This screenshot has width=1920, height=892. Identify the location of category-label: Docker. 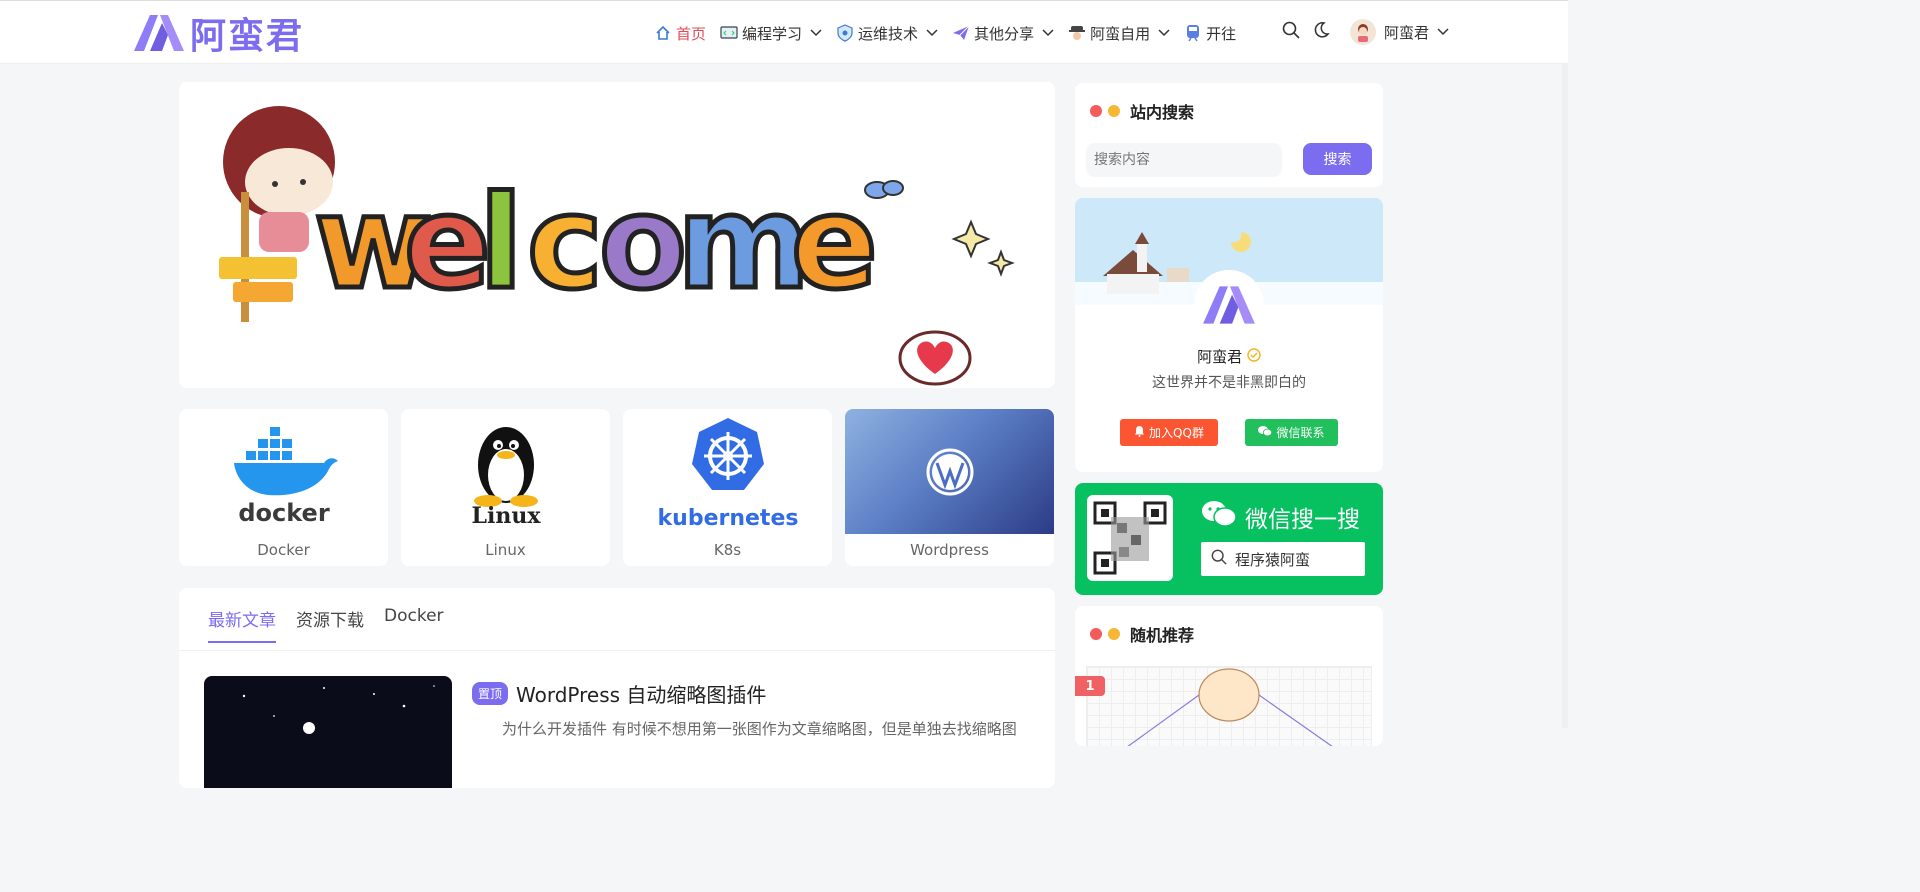
(283, 550).